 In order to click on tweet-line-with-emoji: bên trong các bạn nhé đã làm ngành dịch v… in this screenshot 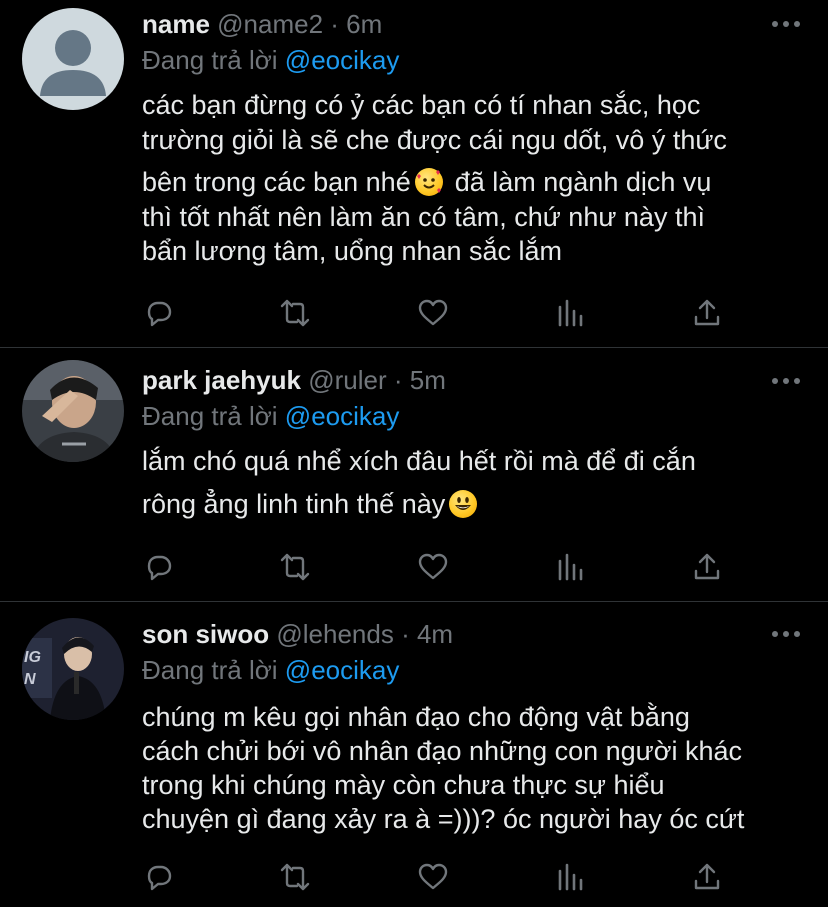, I will do `click(472, 182)`.